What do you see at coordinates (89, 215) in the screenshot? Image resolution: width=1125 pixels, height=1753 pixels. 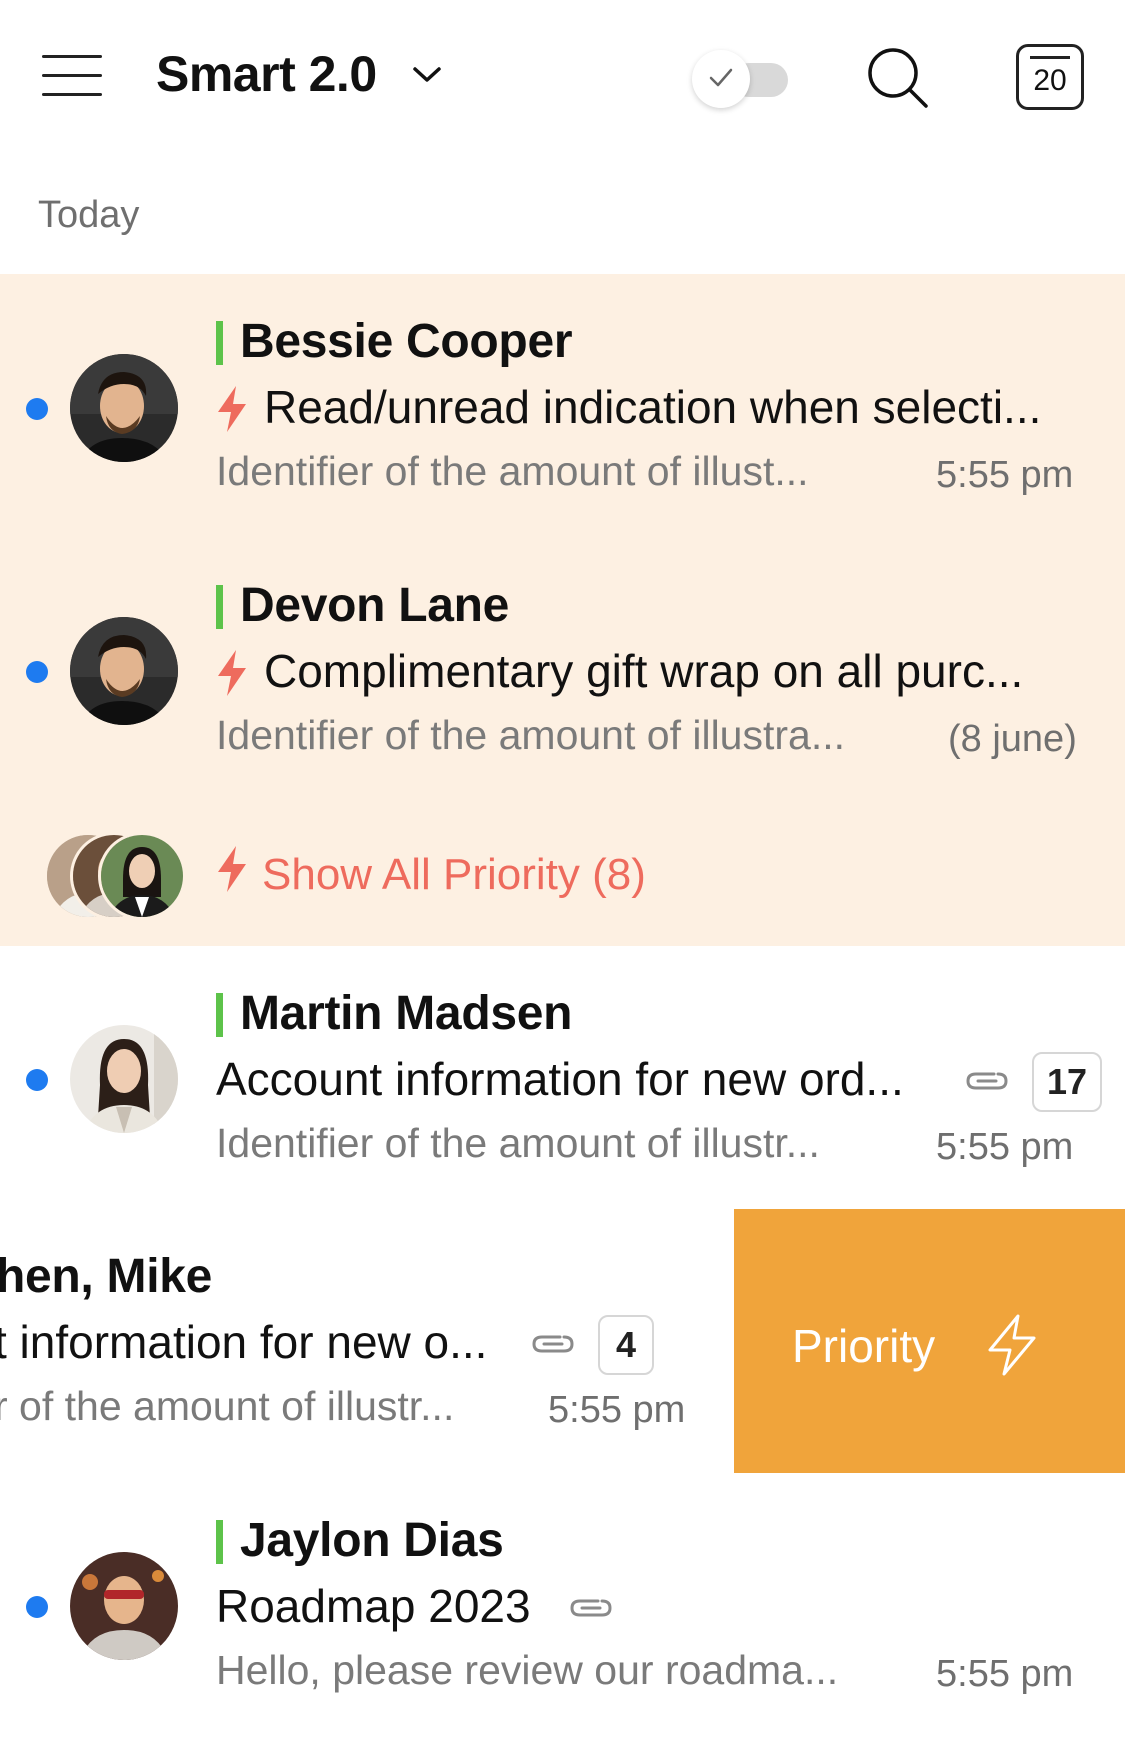 I see `section-header-today: Today` at bounding box center [89, 215].